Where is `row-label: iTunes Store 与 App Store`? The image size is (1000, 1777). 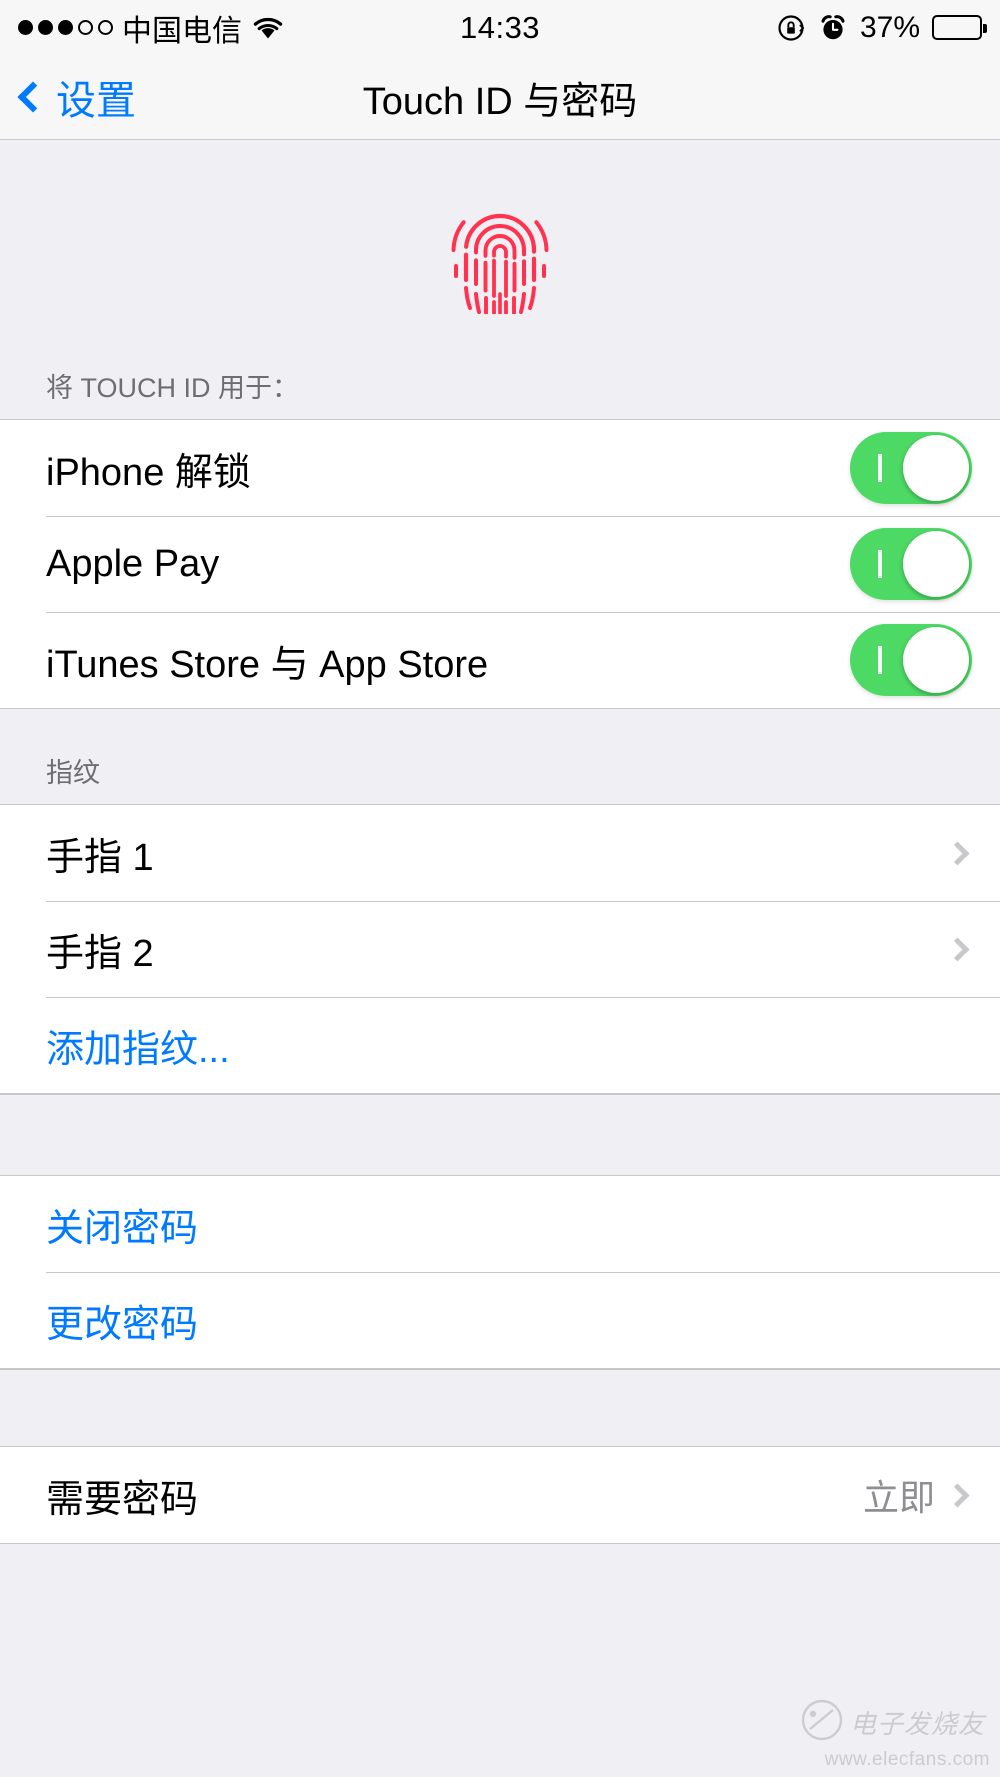
row-label: iTunes Store 与 App Store is located at coordinates (267, 664).